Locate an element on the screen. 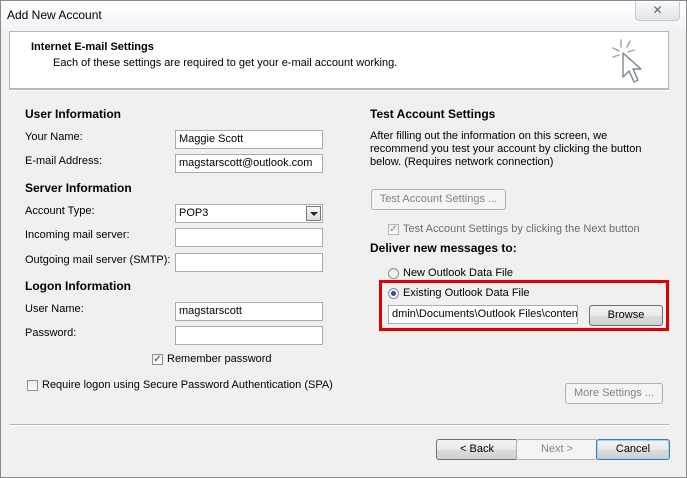 The image size is (687, 478). email-address-label: E-mail Address: is located at coordinates (64, 161).